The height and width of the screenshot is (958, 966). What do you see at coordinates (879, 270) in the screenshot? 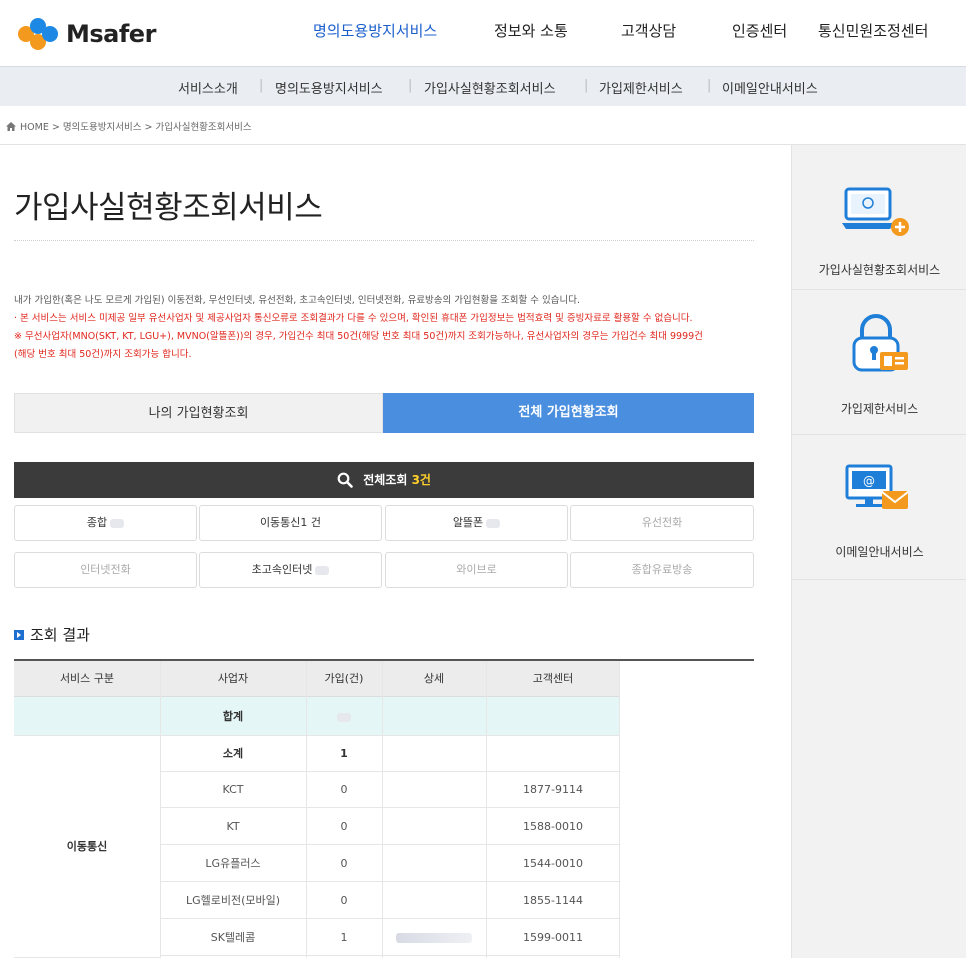
I see `side-link-label: 가입사실현황조회서비스` at bounding box center [879, 270].